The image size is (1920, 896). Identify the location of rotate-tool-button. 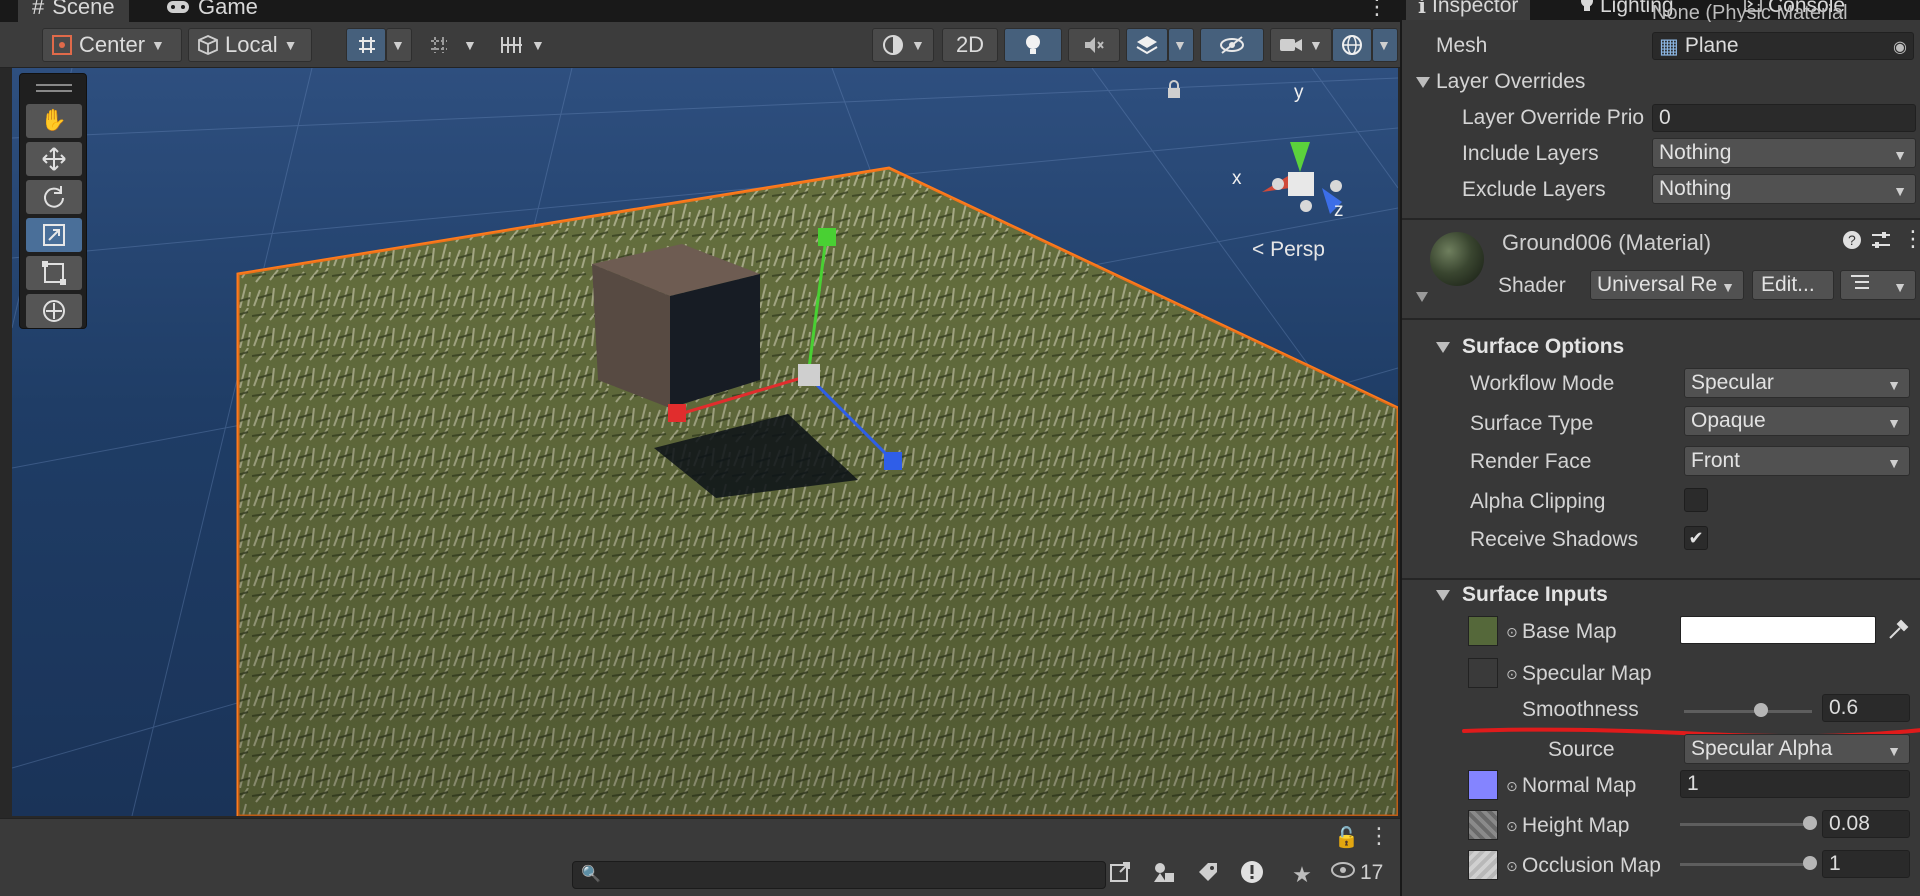
(54, 197).